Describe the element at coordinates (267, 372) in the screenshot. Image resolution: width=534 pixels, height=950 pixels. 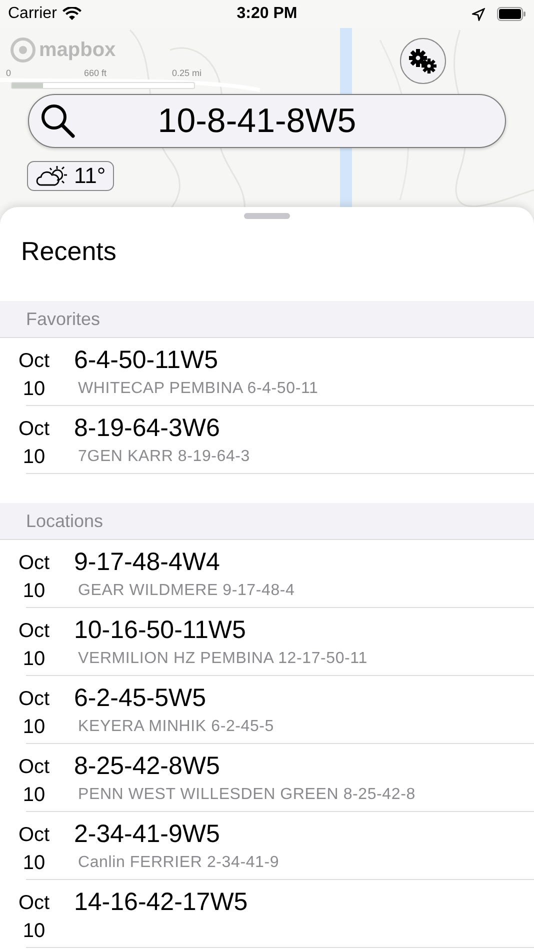
I see `recent-row: Oct 10 6-4-50-11W5 WHITECAP PEMBINA 6-4-50-11` at that location.